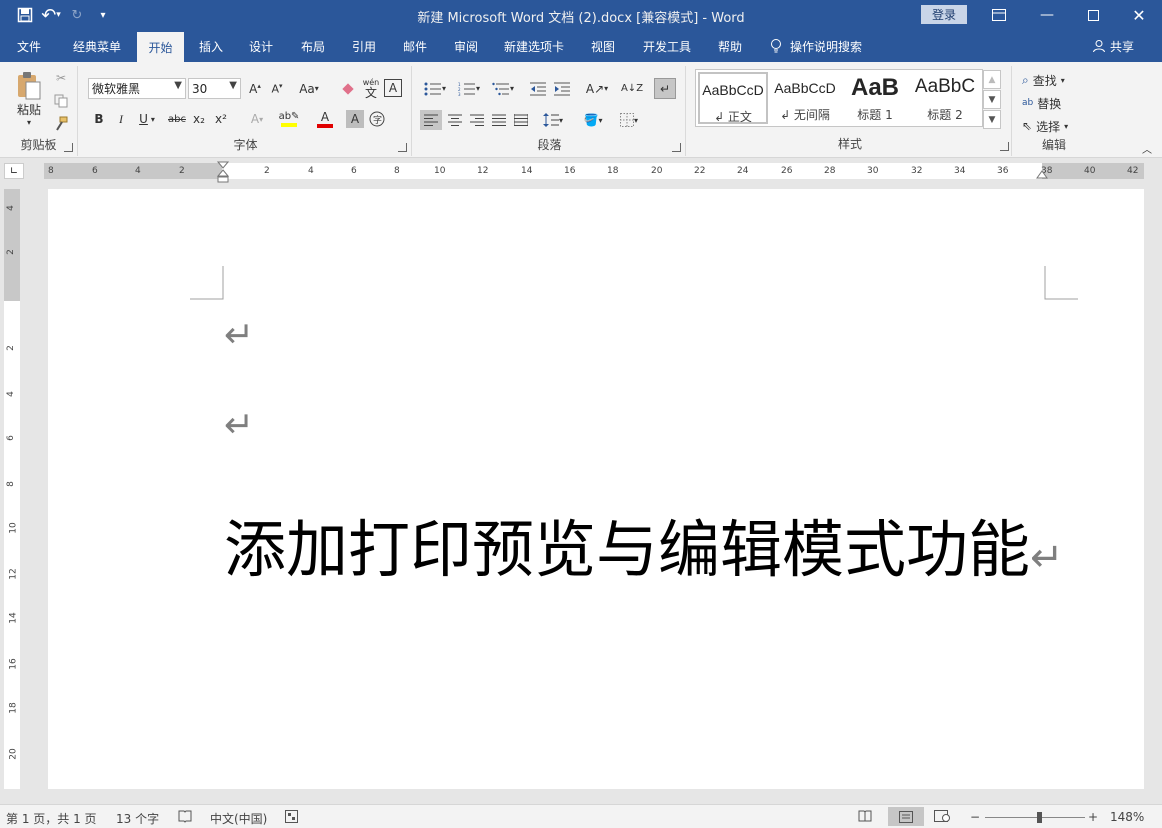 The width and height of the screenshot is (1162, 828). I want to click on gallery-scroll-down: ▼, so click(992, 99).